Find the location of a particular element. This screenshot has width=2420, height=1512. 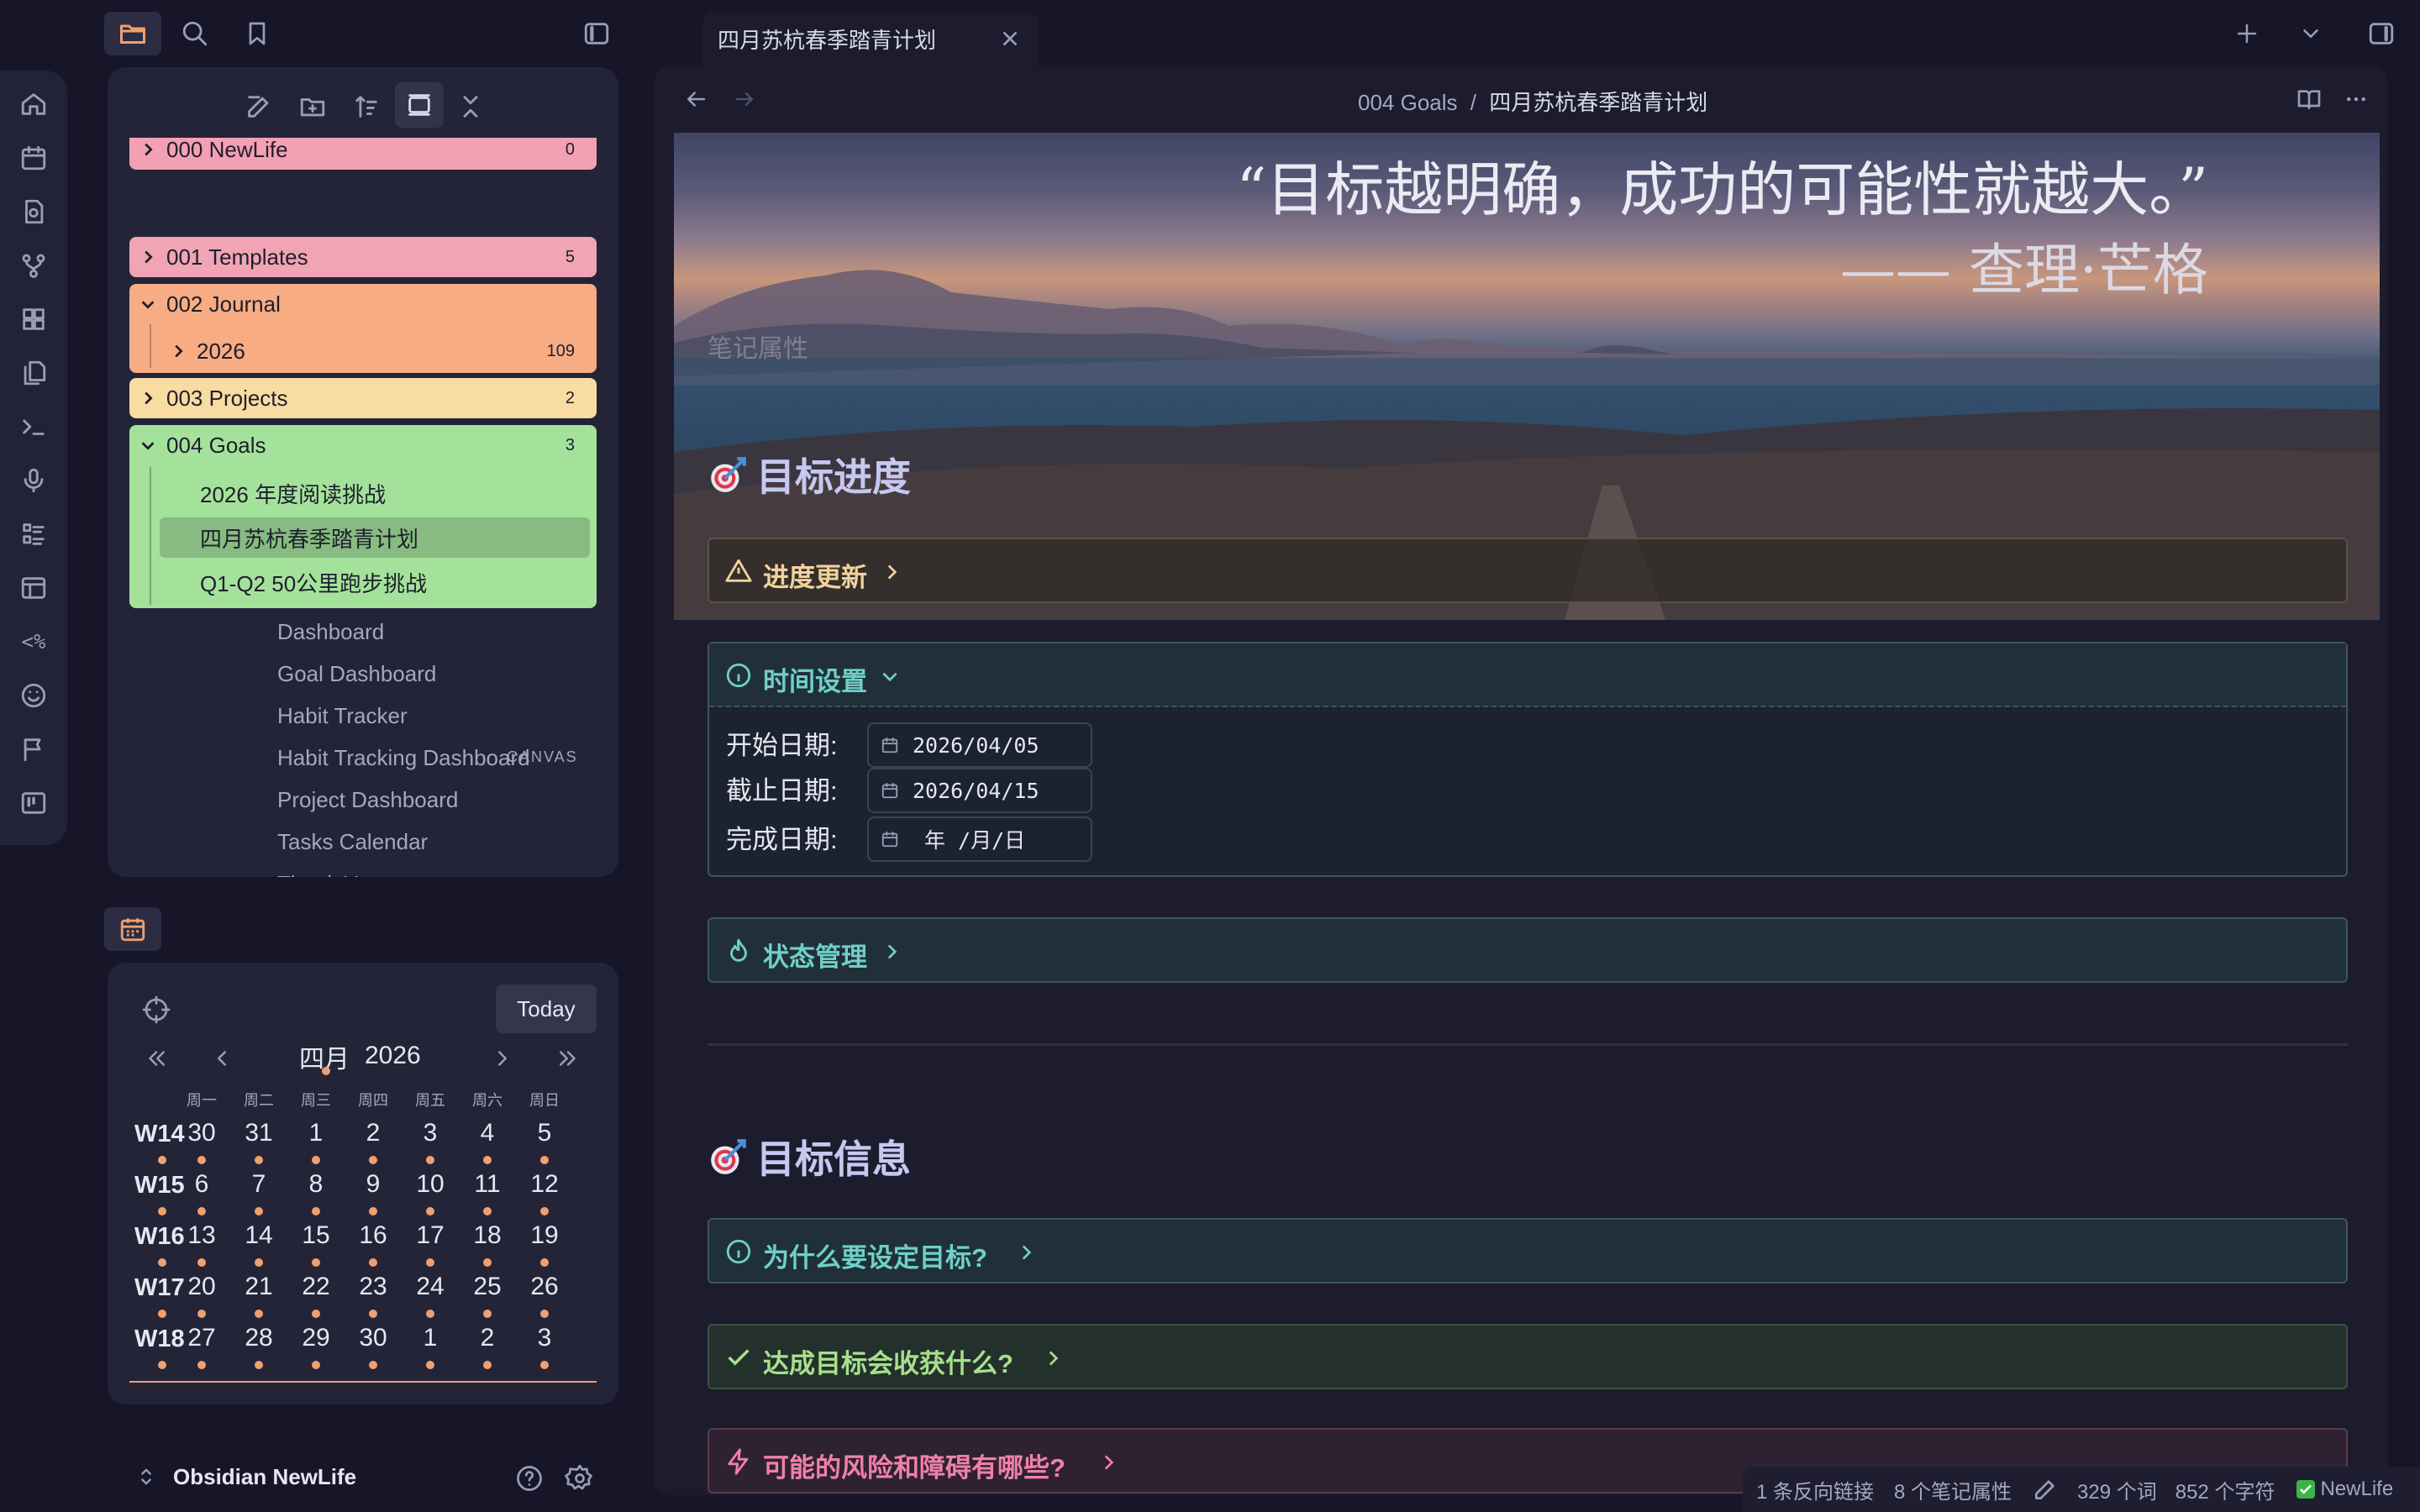

calendar-day: 21 is located at coordinates (259, 1287).